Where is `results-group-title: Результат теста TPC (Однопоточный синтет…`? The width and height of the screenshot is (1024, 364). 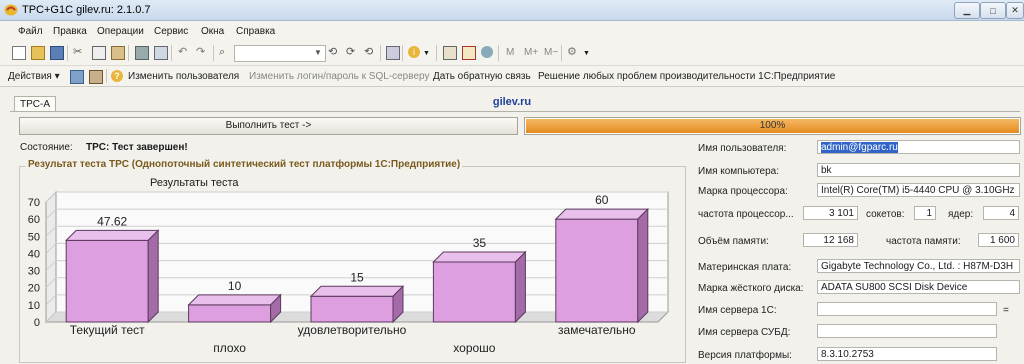 results-group-title: Результат теста TPC (Однопоточный синтет… is located at coordinates (244, 164).